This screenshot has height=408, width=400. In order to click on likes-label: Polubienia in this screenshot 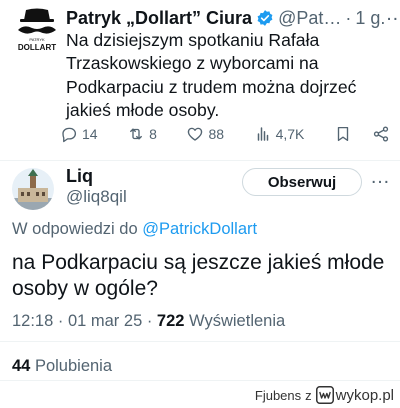, I will do `click(73, 366)`.